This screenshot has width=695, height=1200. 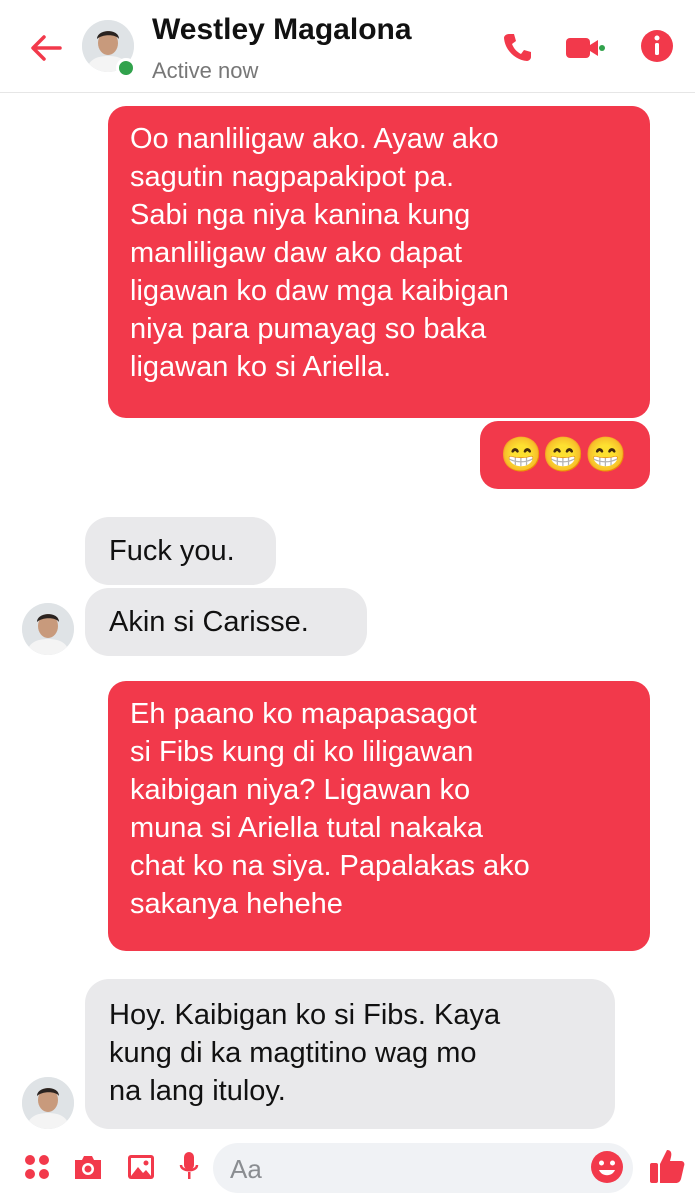 What do you see at coordinates (565, 455) in the screenshot?
I see `sent-emoji-bubble: 😁😁😁` at bounding box center [565, 455].